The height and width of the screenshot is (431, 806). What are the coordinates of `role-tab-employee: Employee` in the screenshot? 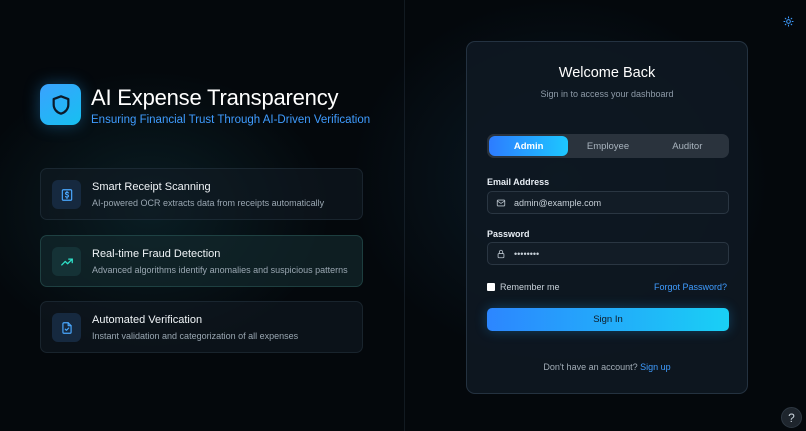 It's located at (607, 146).